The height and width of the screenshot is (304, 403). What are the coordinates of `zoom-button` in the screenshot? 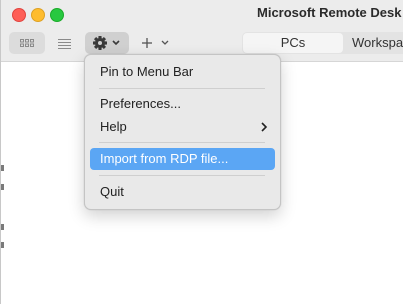 It's located at (57, 15).